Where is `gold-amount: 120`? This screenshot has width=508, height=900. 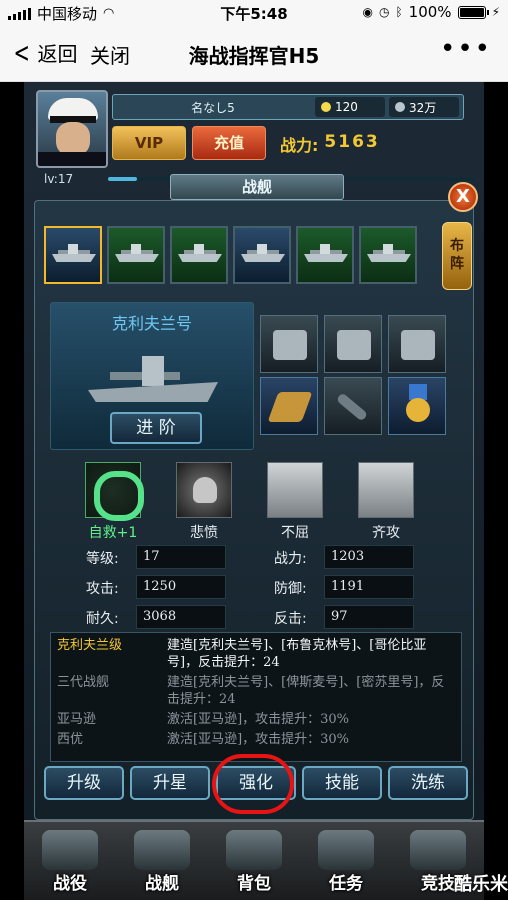 gold-amount: 120 is located at coordinates (346, 107).